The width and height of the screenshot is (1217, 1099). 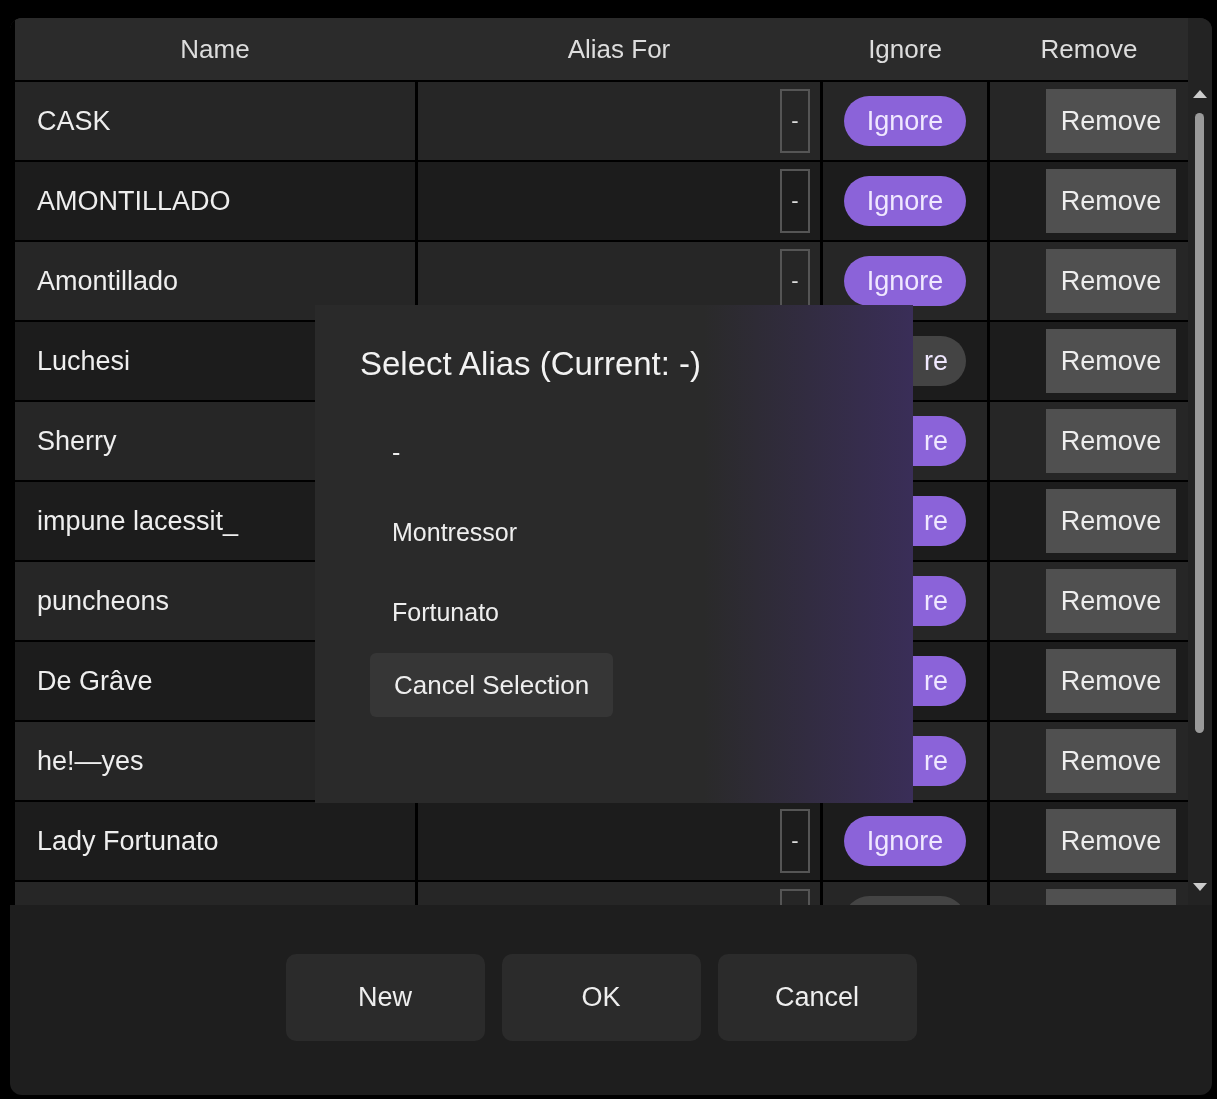 What do you see at coordinates (77, 441) in the screenshot?
I see `name-cell: Sherry` at bounding box center [77, 441].